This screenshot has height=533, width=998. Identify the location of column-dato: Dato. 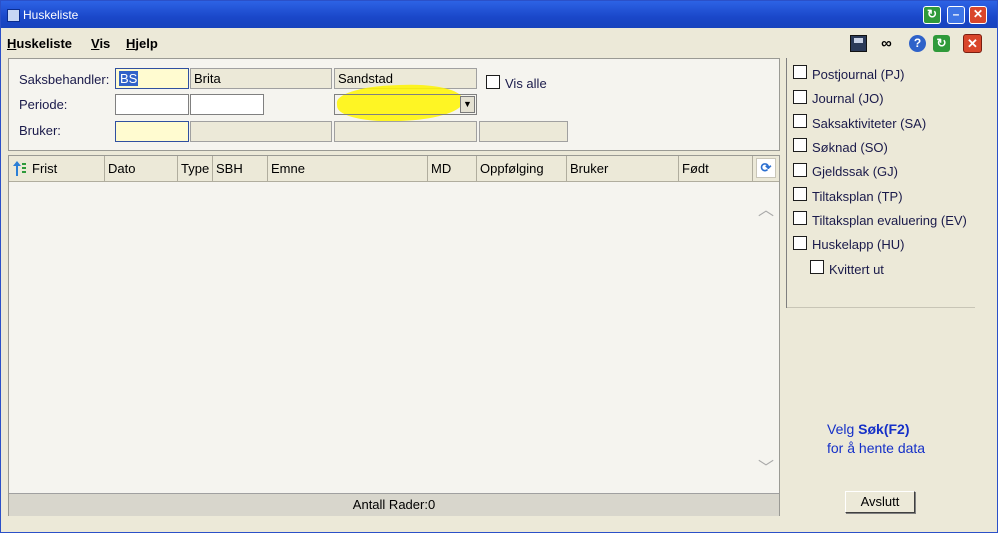
(141, 168).